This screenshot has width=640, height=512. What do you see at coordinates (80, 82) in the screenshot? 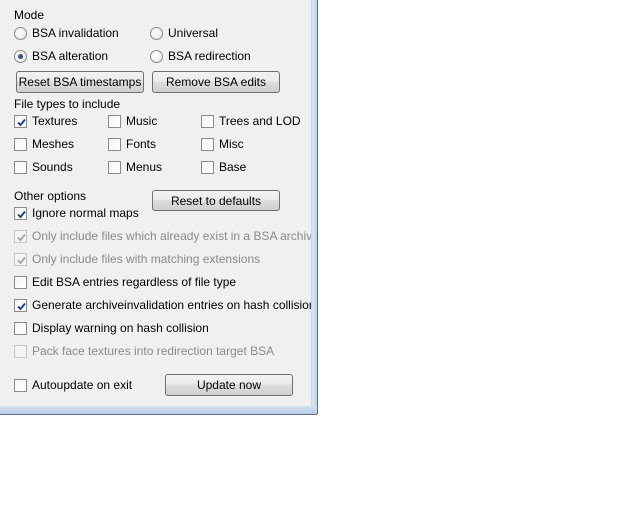
I see `reset-bsa-timestamps-button: Reset BSA timestamps` at bounding box center [80, 82].